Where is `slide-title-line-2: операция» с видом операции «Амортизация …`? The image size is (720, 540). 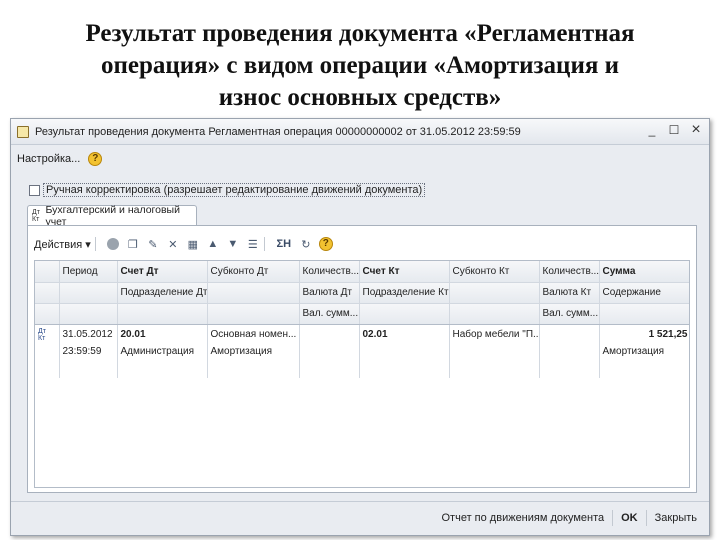 slide-title-line-2: операция» с видом операции «Амортизация … is located at coordinates (360, 65).